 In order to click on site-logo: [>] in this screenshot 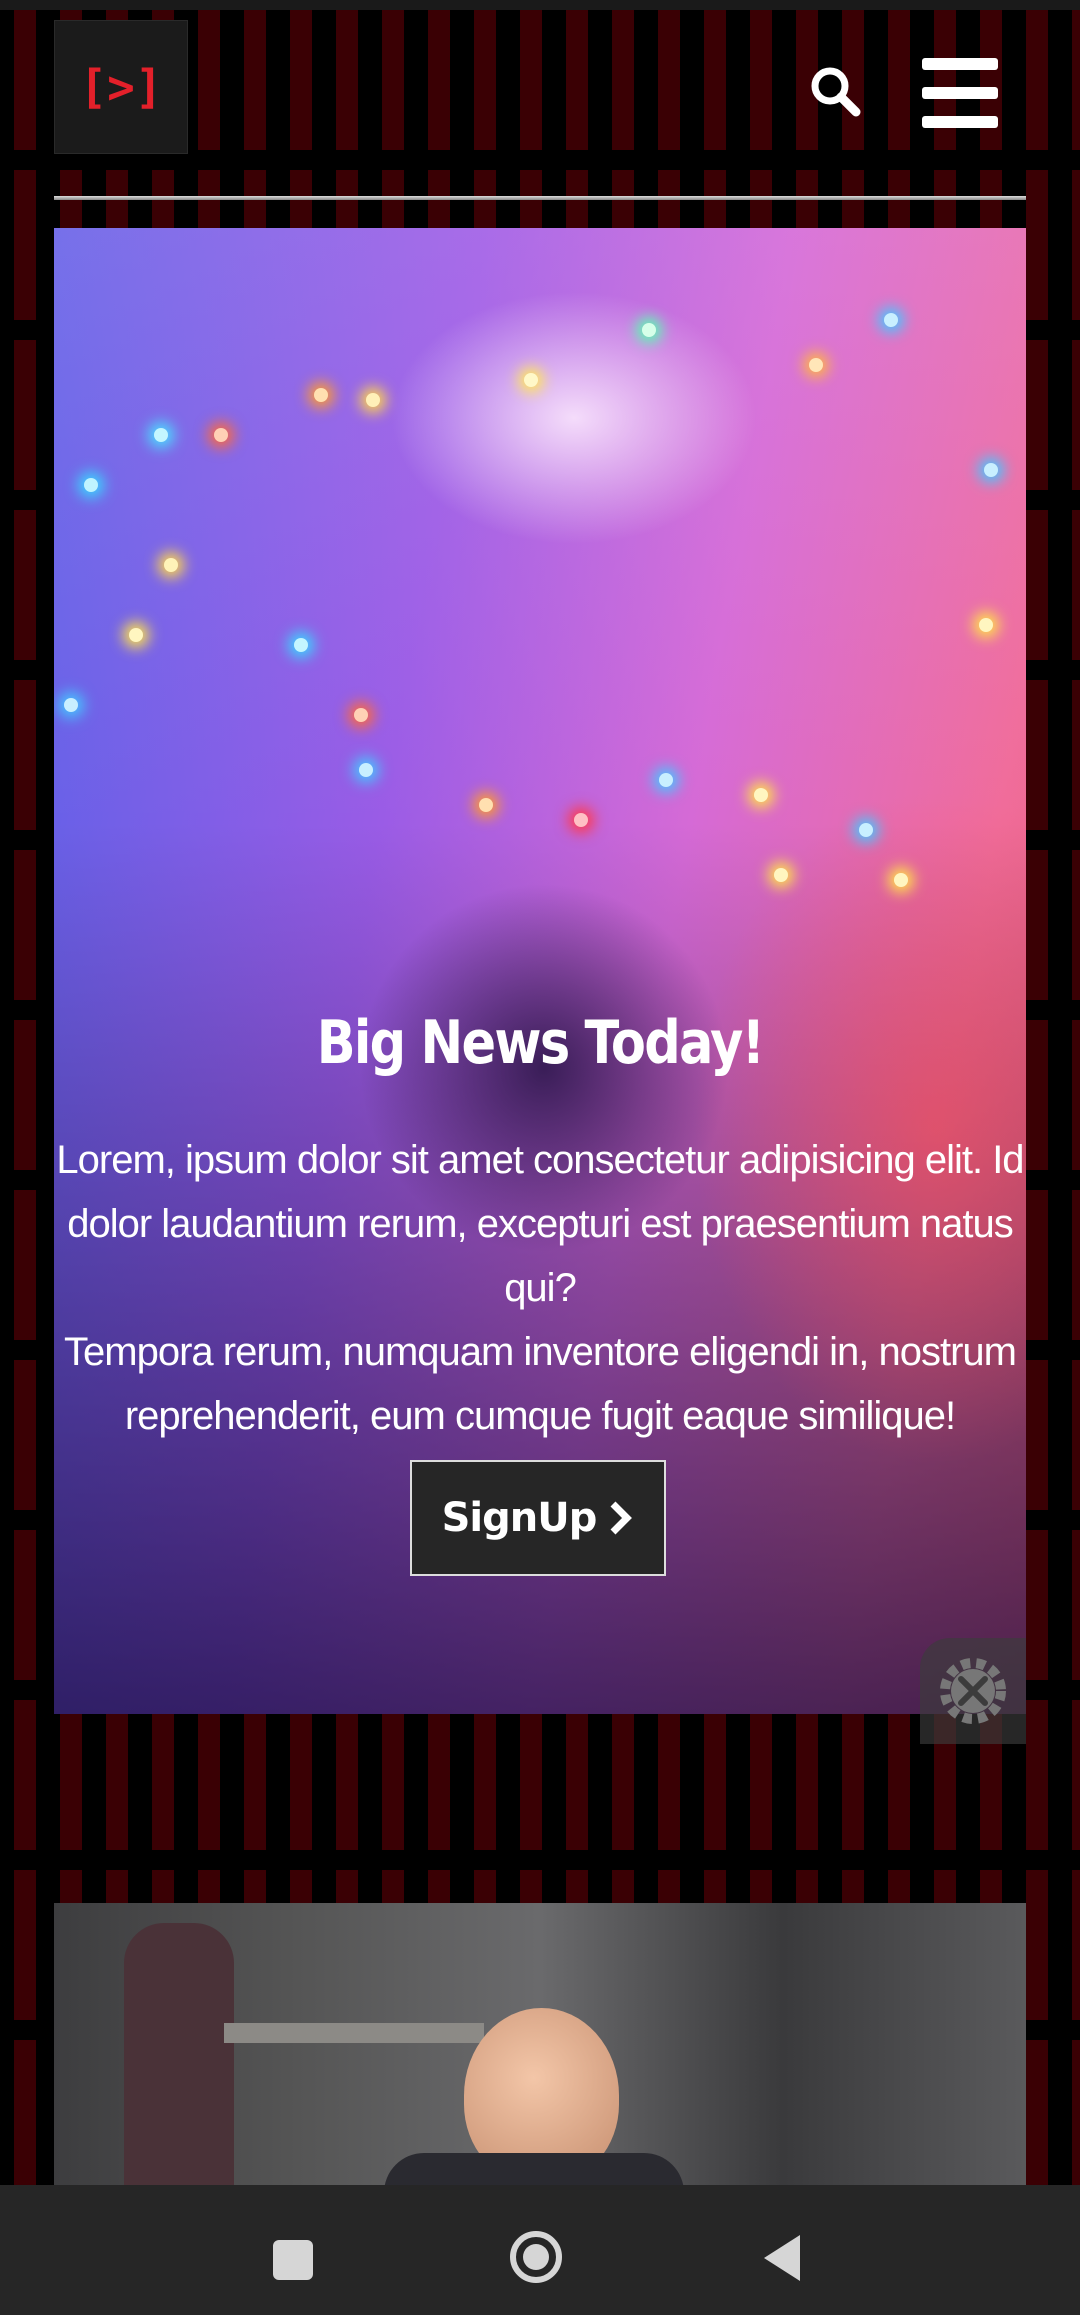, I will do `click(121, 87)`.